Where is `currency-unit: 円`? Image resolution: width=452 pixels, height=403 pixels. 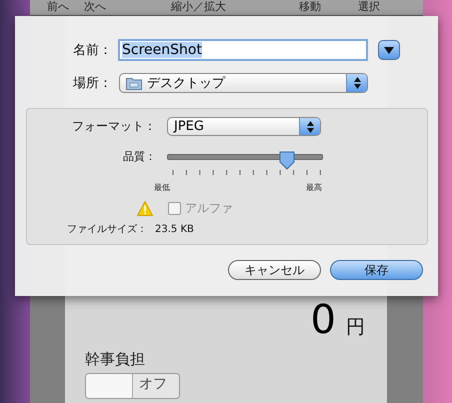 currency-unit: 円 is located at coordinates (355, 327).